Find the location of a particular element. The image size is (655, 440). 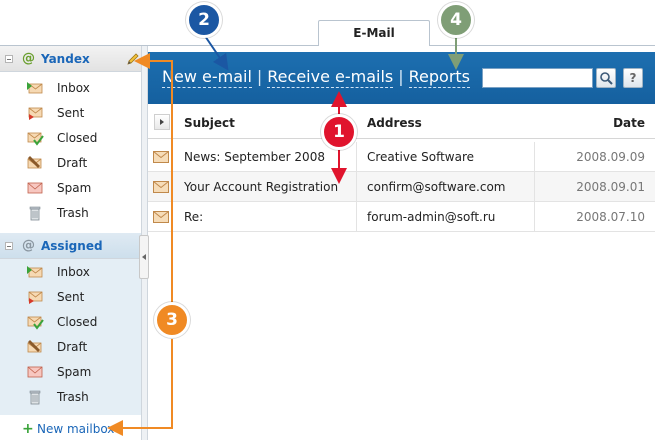

search-input is located at coordinates (537, 78).